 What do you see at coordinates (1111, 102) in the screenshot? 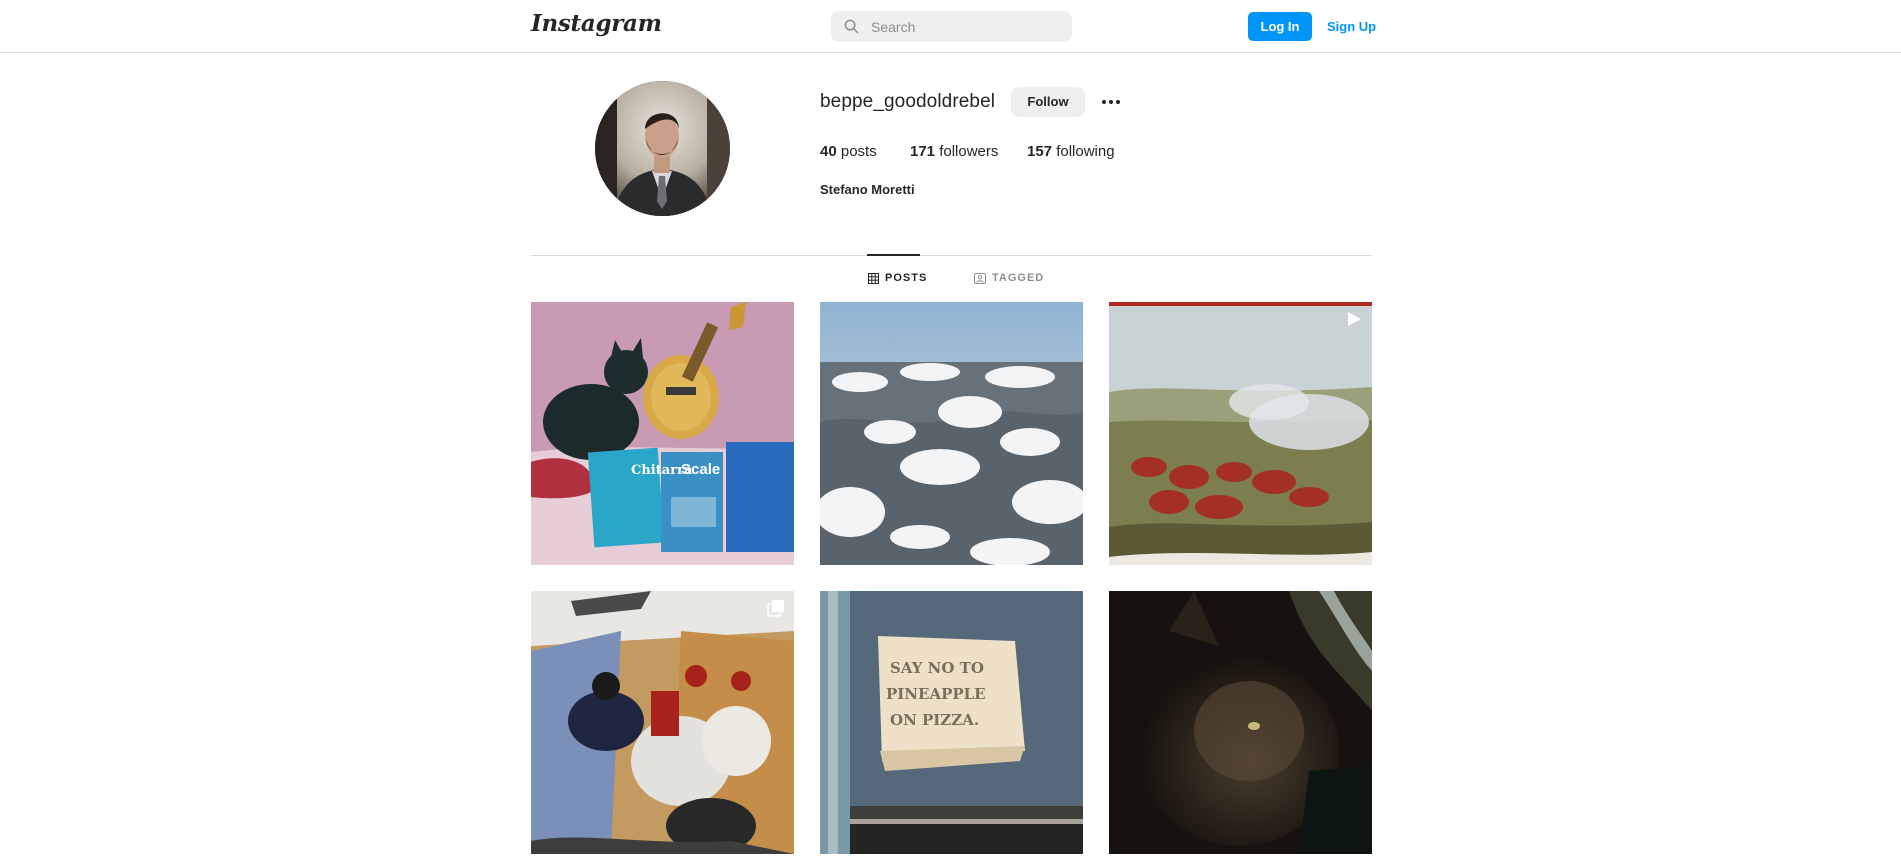
I see `more-options-icon` at bounding box center [1111, 102].